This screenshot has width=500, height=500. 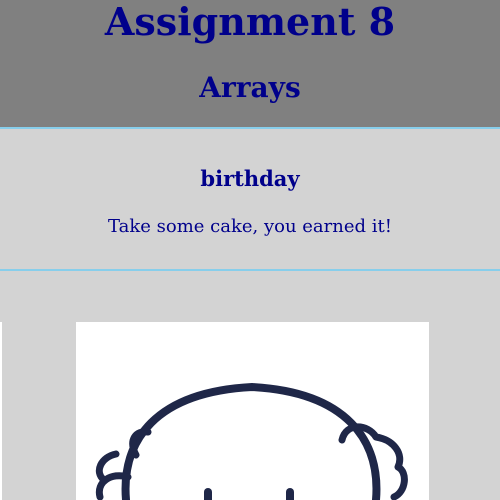 I want to click on left-edge-line, so click(x=1, y=411).